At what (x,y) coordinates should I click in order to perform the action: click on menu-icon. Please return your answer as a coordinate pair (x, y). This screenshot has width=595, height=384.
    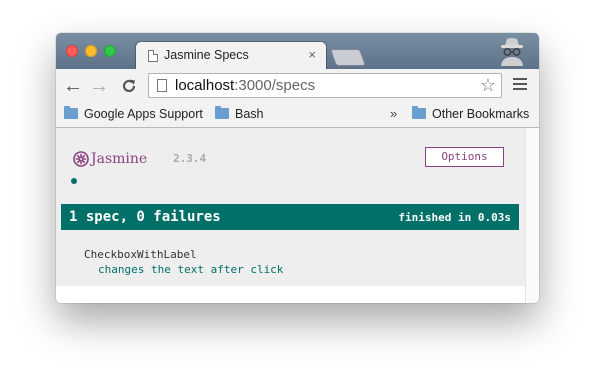
    Looking at the image, I should click on (520, 85).